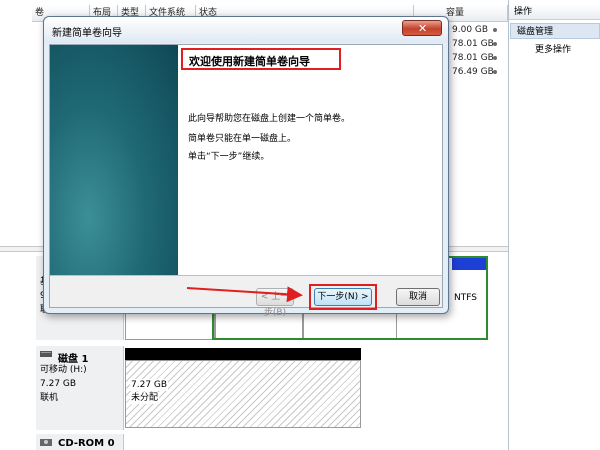  Describe the element at coordinates (80, 388) in the screenshot. I see `disk1-label: 磁盘 1 可移动 (H:) 7.27 GB 联机` at that location.